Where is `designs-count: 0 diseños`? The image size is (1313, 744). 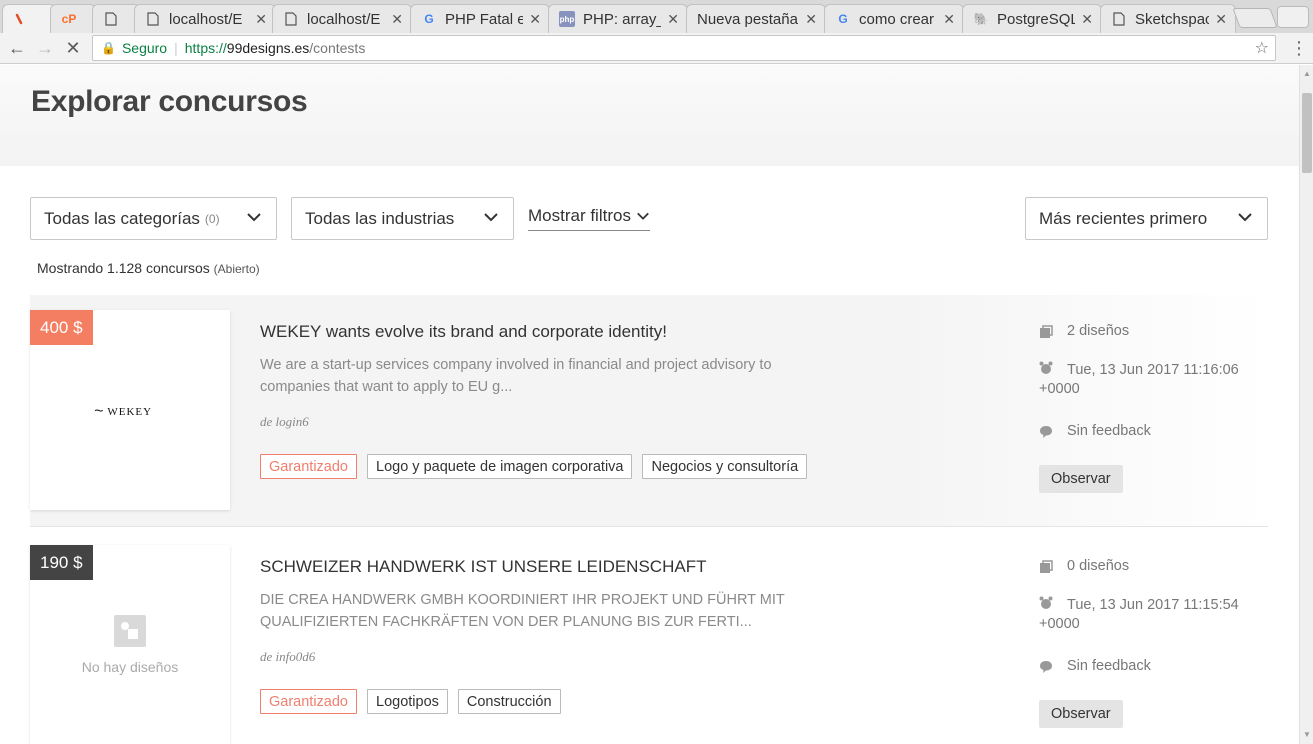
designs-count: 0 diseños is located at coordinates (1098, 566).